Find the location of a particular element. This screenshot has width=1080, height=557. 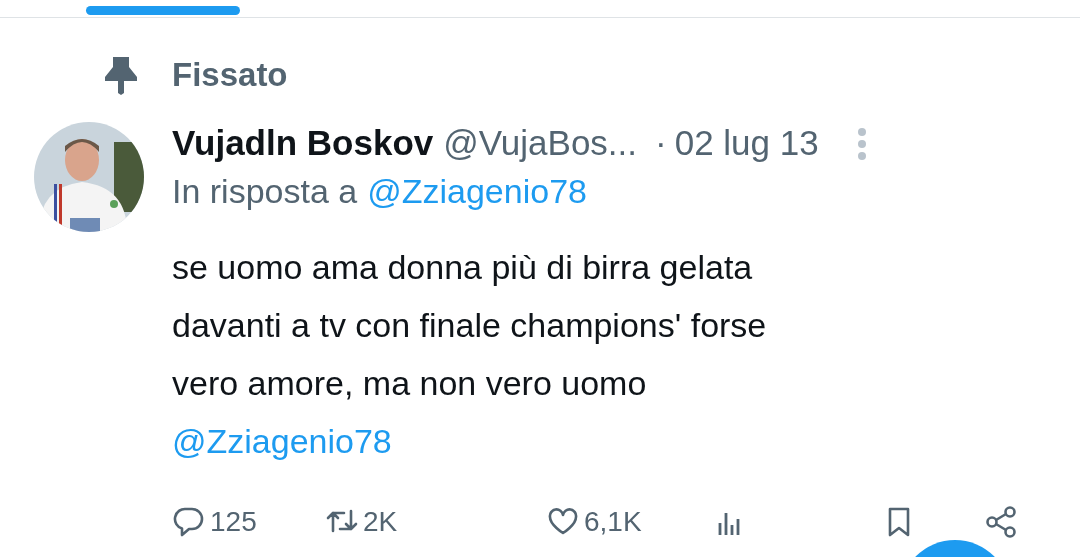

share-icon is located at coordinates (1001, 522).